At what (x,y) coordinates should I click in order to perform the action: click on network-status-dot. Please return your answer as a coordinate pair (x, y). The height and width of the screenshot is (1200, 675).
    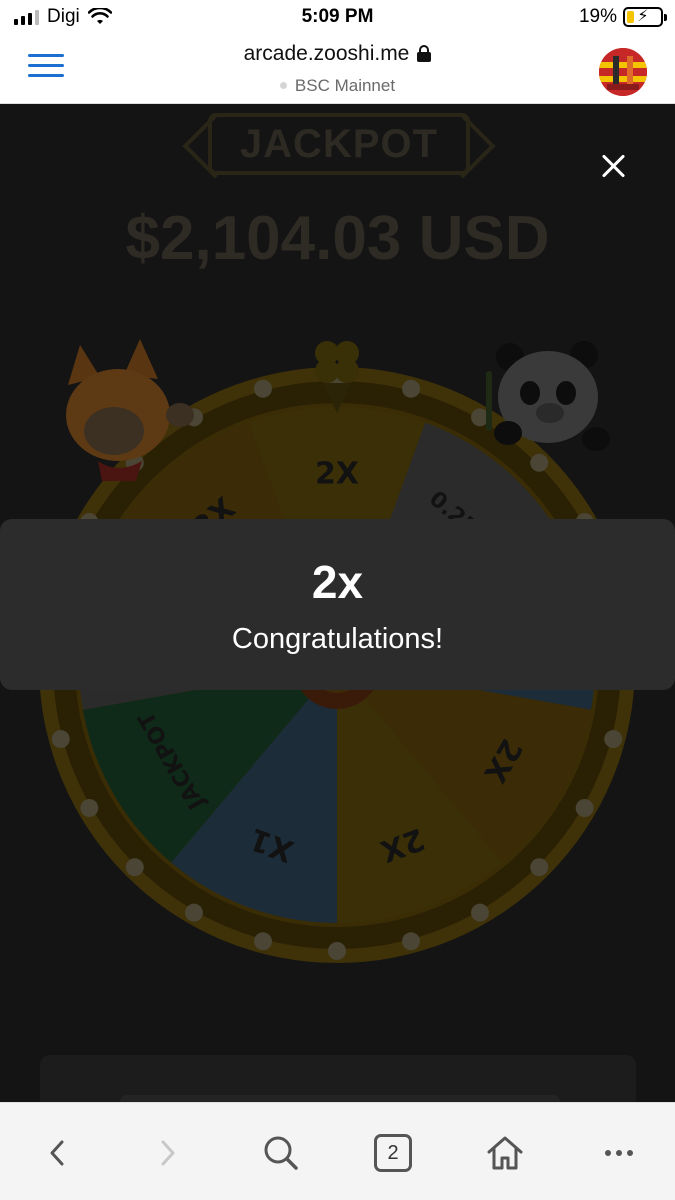
    Looking at the image, I should click on (283, 85).